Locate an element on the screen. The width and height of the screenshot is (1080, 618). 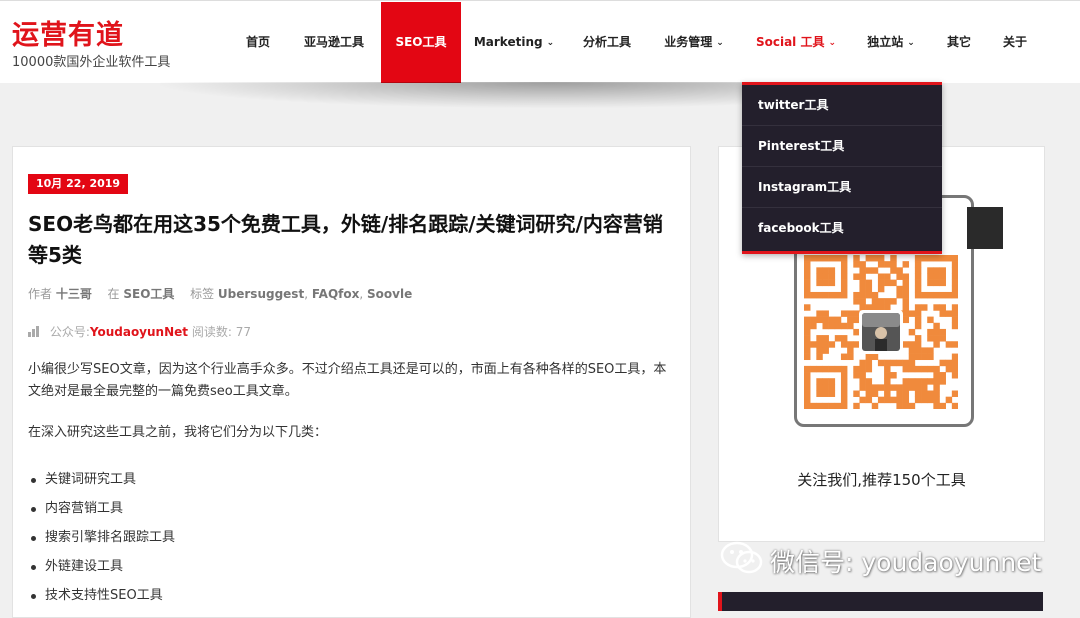
tag-link: FAQfox is located at coordinates (336, 294).